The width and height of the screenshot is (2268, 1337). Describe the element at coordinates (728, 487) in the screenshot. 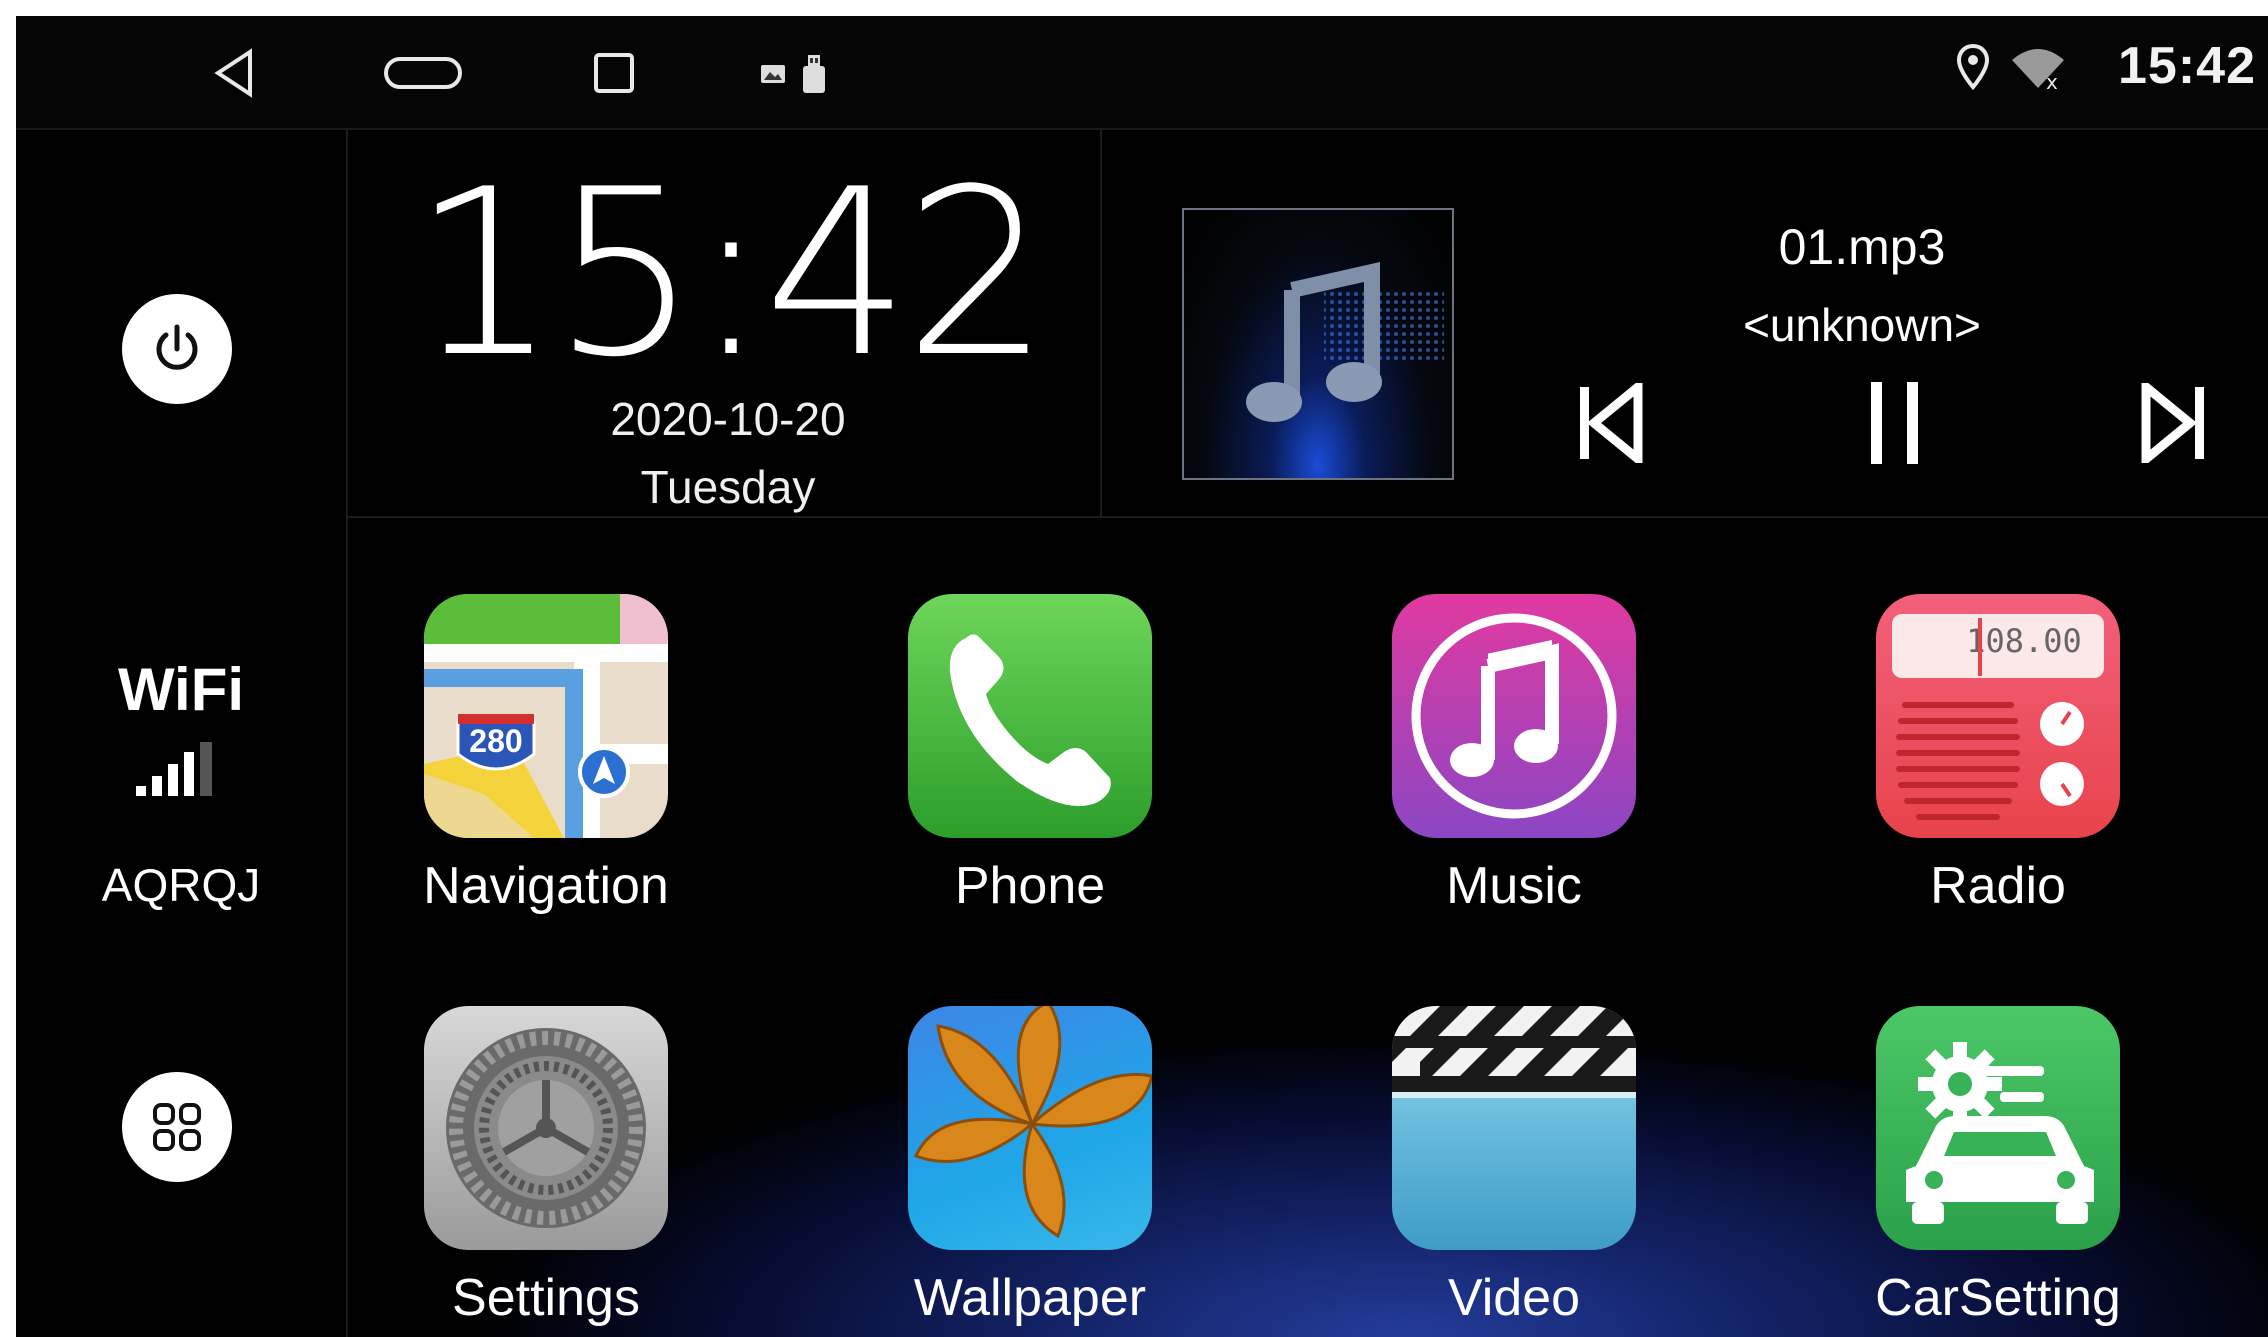

I see `clock-day: Tuesday` at that location.